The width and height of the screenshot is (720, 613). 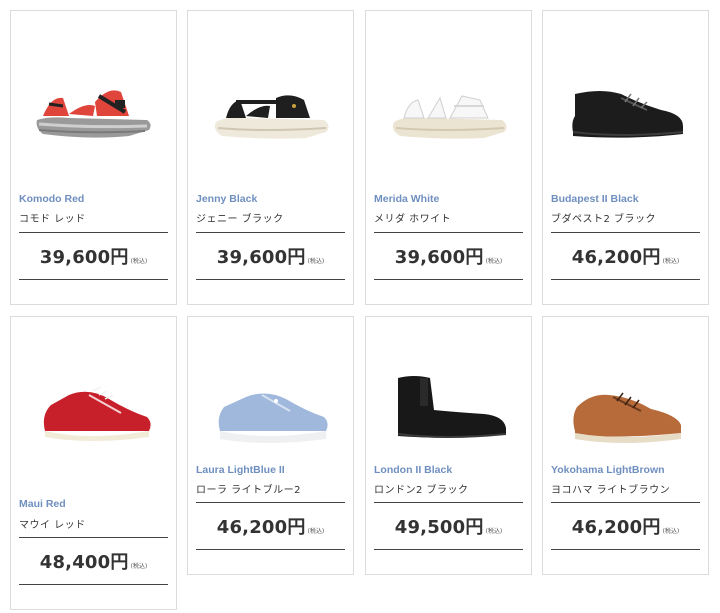 What do you see at coordinates (610, 488) in the screenshot?
I see `product-name-jp: ヨコハマ ライトブラウン` at bounding box center [610, 488].